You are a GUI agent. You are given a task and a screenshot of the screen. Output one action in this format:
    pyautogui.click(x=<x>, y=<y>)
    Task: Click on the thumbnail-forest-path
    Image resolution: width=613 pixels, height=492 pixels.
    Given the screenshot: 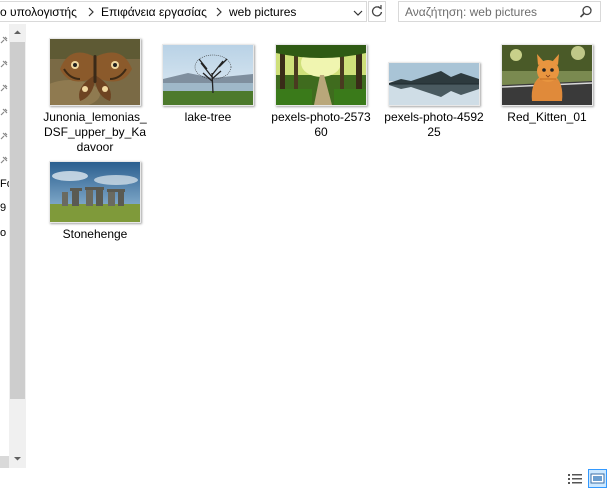 What is the action you would take?
    pyautogui.click(x=321, y=75)
    